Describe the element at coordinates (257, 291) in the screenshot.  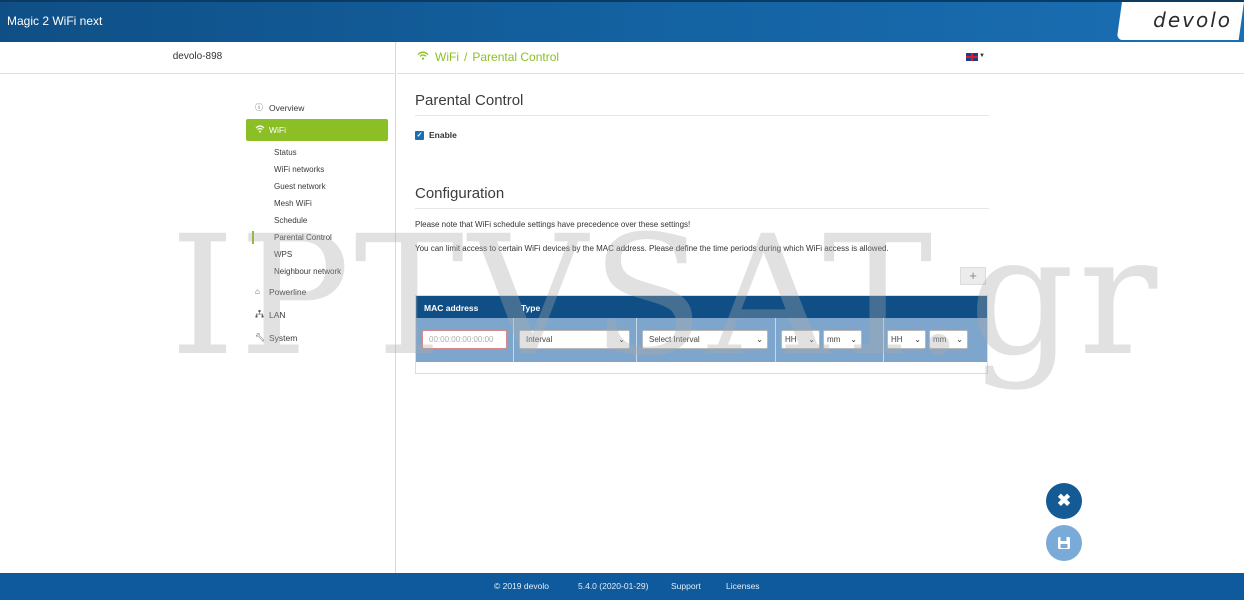
I see `home-icon: ⌂` at that location.